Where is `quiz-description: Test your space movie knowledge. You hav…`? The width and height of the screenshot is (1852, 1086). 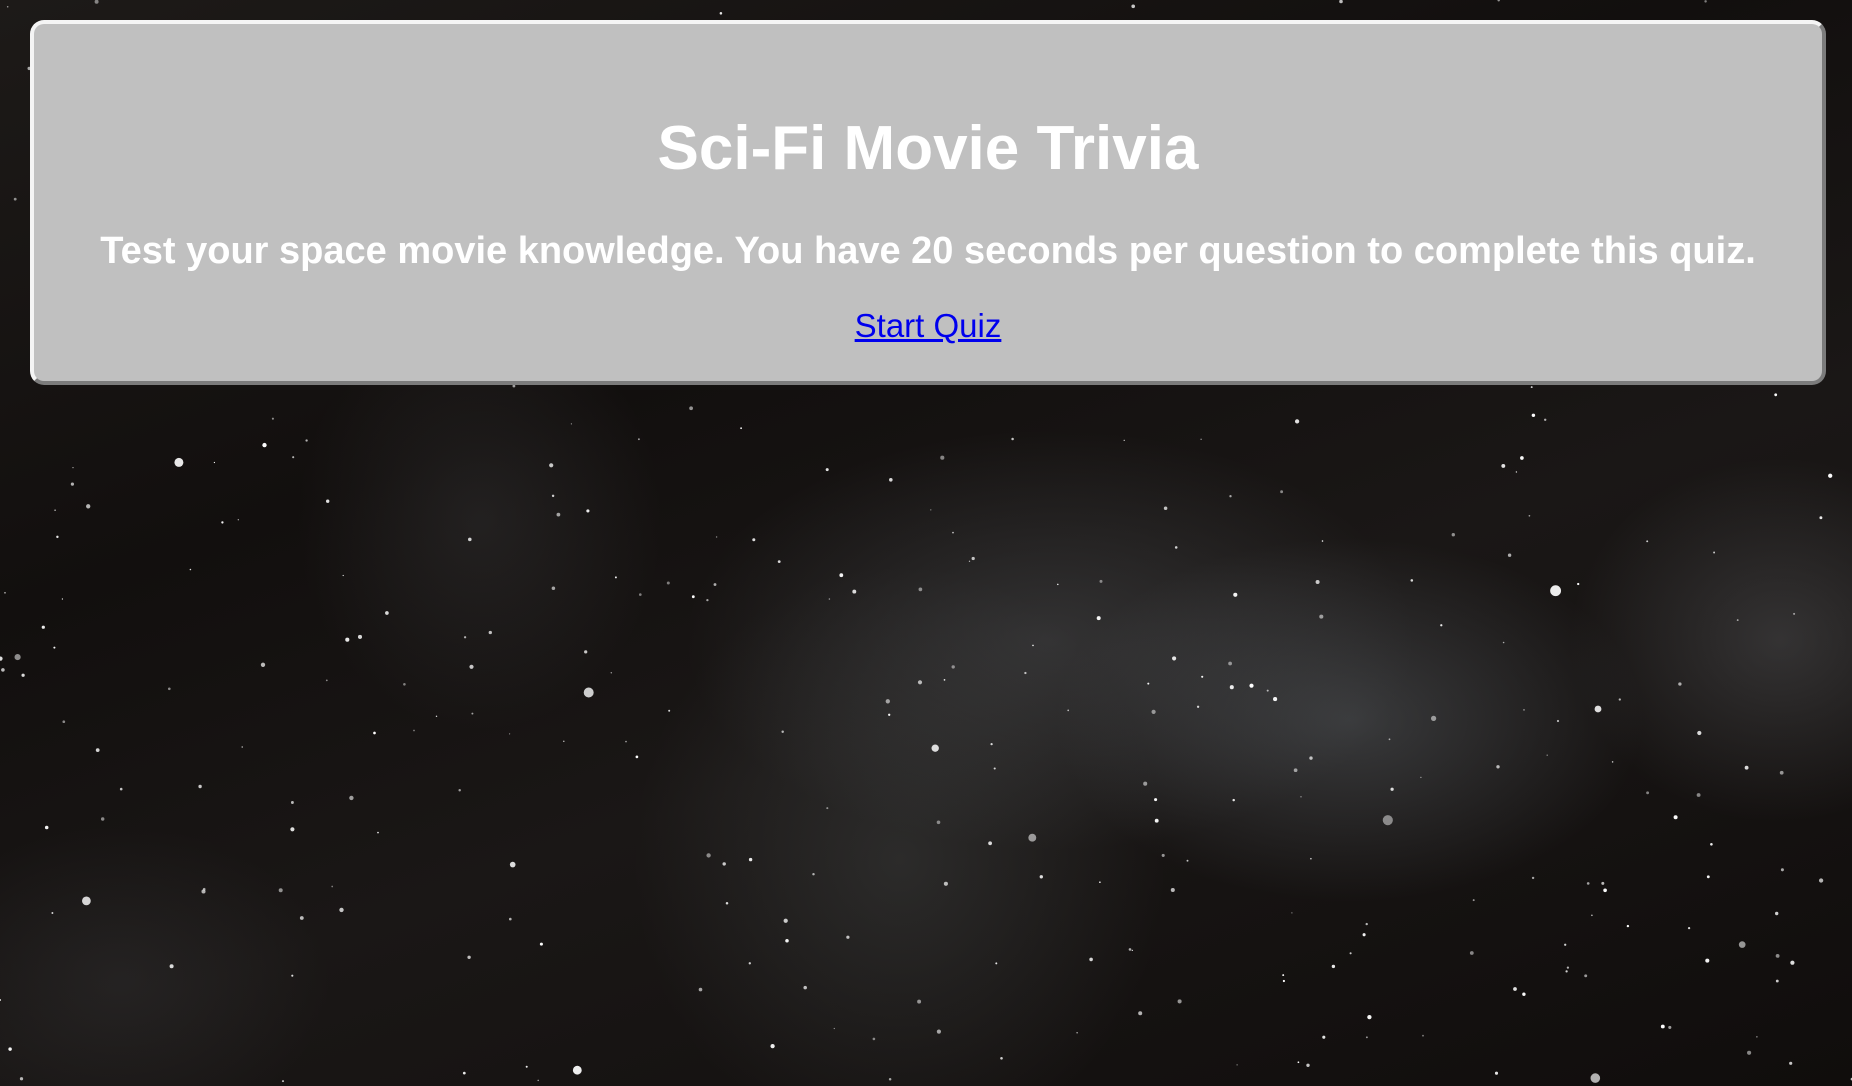
quiz-description: Test your space movie knowledge. You hav… is located at coordinates (928, 251).